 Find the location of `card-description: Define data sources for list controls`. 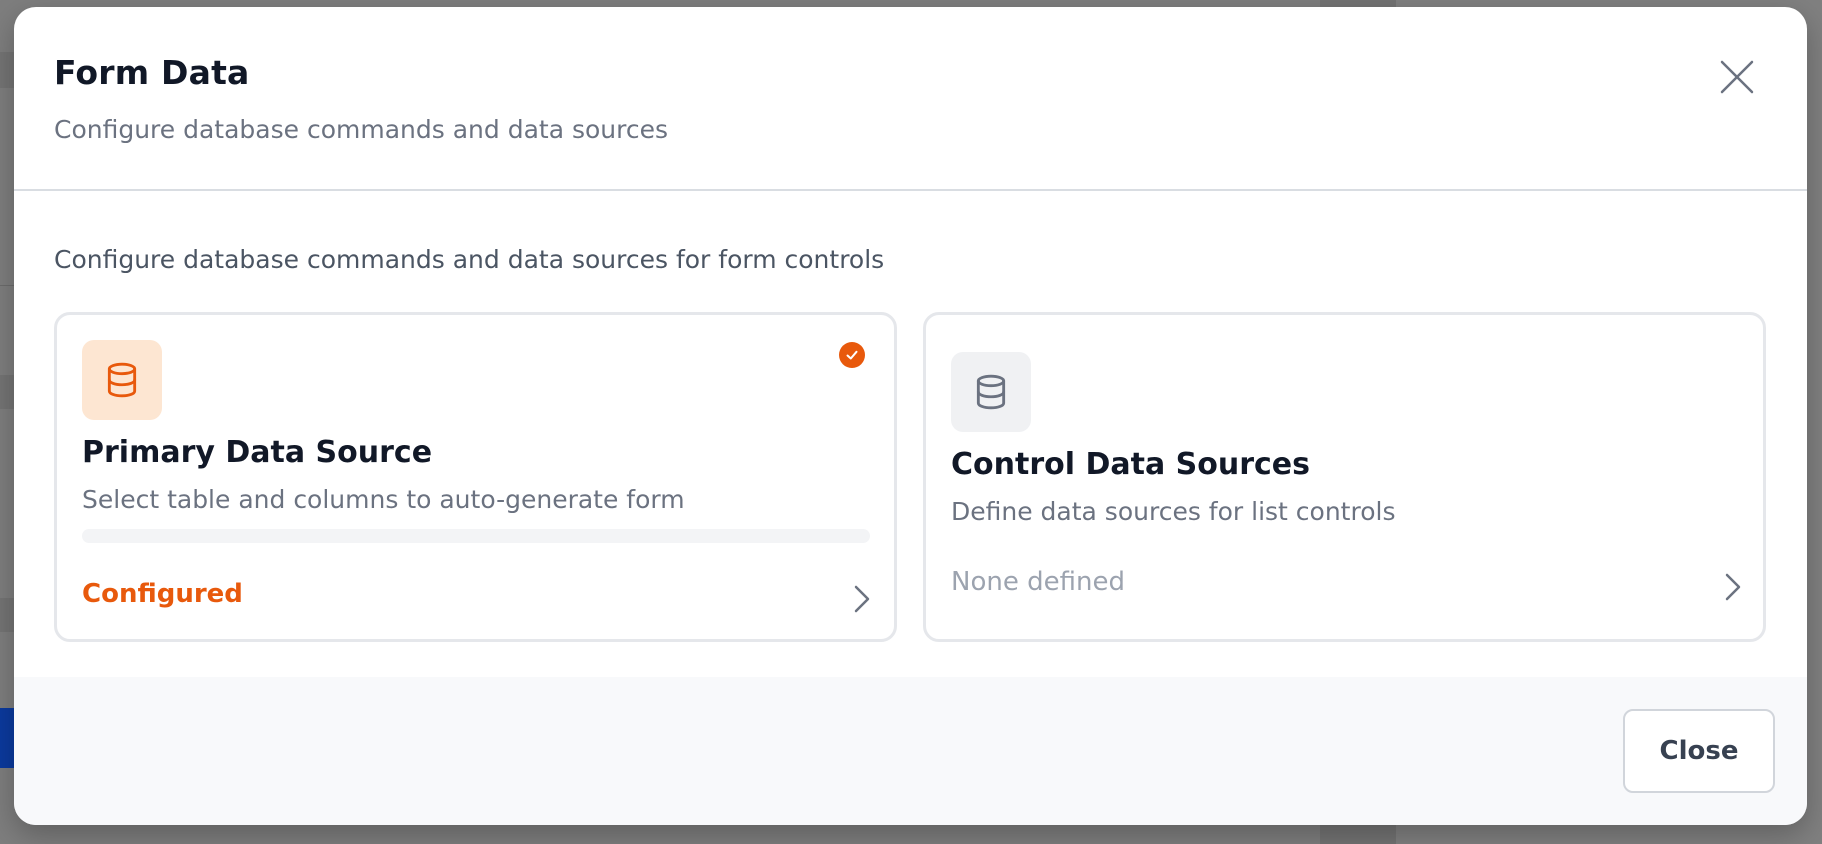

card-description: Define data sources for list controls is located at coordinates (1173, 511).